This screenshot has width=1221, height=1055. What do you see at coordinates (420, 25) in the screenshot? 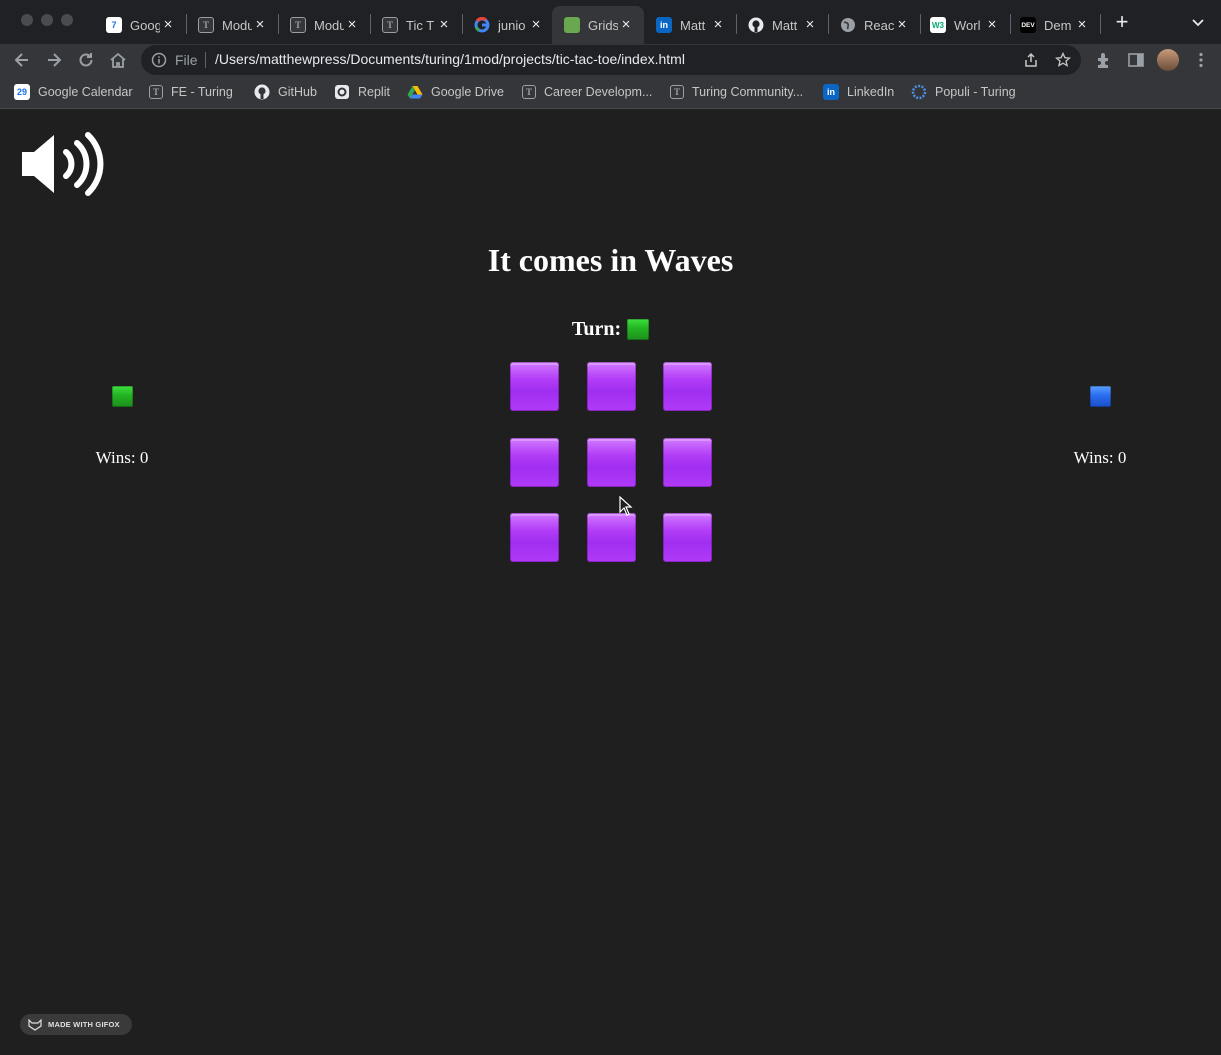
I see `tab-title: Tic T` at bounding box center [420, 25].